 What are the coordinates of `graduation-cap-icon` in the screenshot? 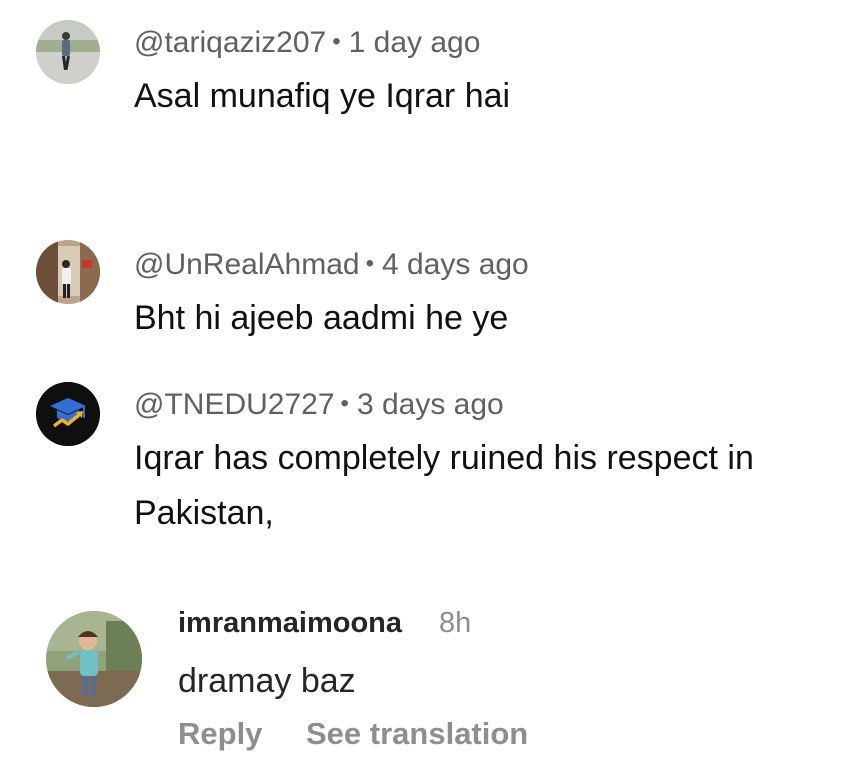 It's located at (68, 414).